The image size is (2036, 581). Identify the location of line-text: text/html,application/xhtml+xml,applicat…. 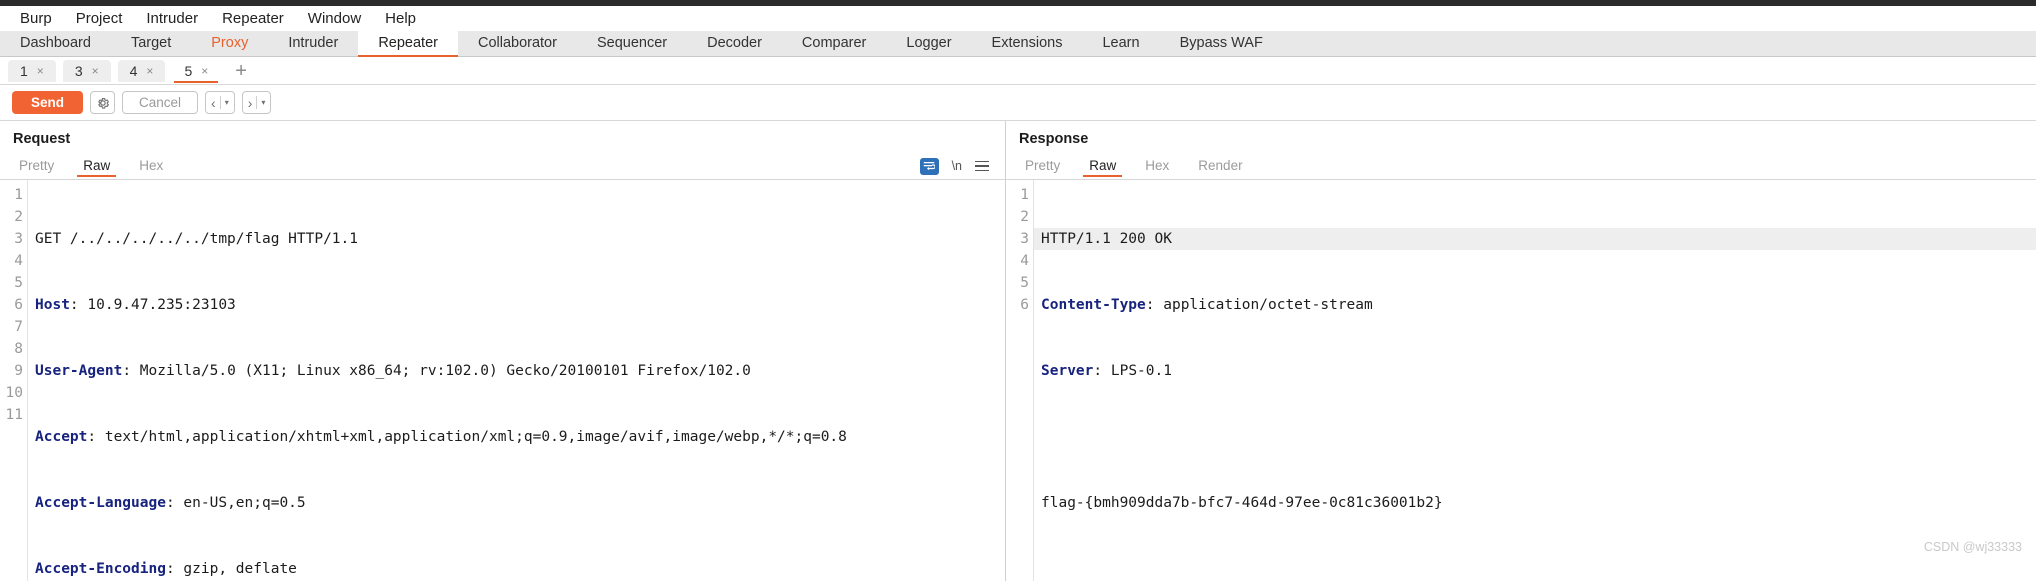
(471, 437).